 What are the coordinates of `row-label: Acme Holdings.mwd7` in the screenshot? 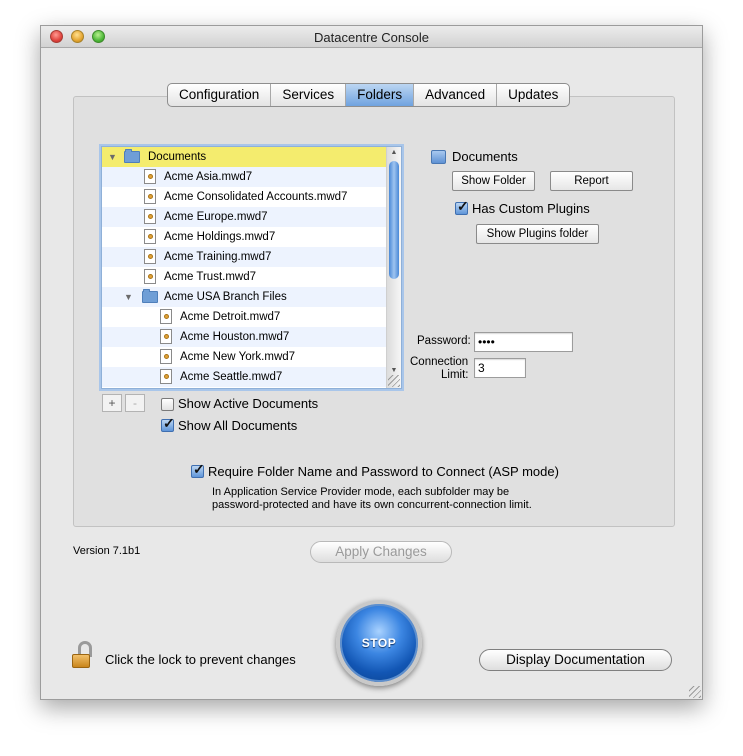 It's located at (220, 237).